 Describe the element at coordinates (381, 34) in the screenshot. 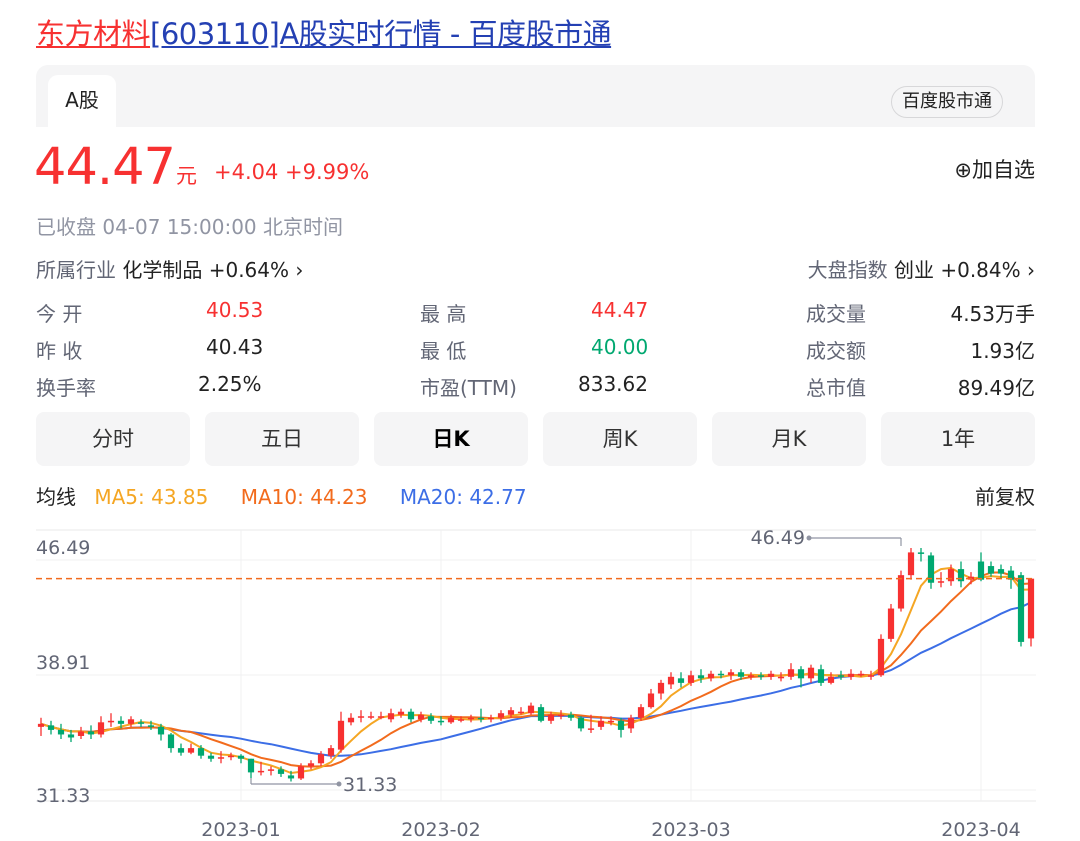

I see `stock-code-link: [603110]A股实时行情 - 百度股市通` at that location.